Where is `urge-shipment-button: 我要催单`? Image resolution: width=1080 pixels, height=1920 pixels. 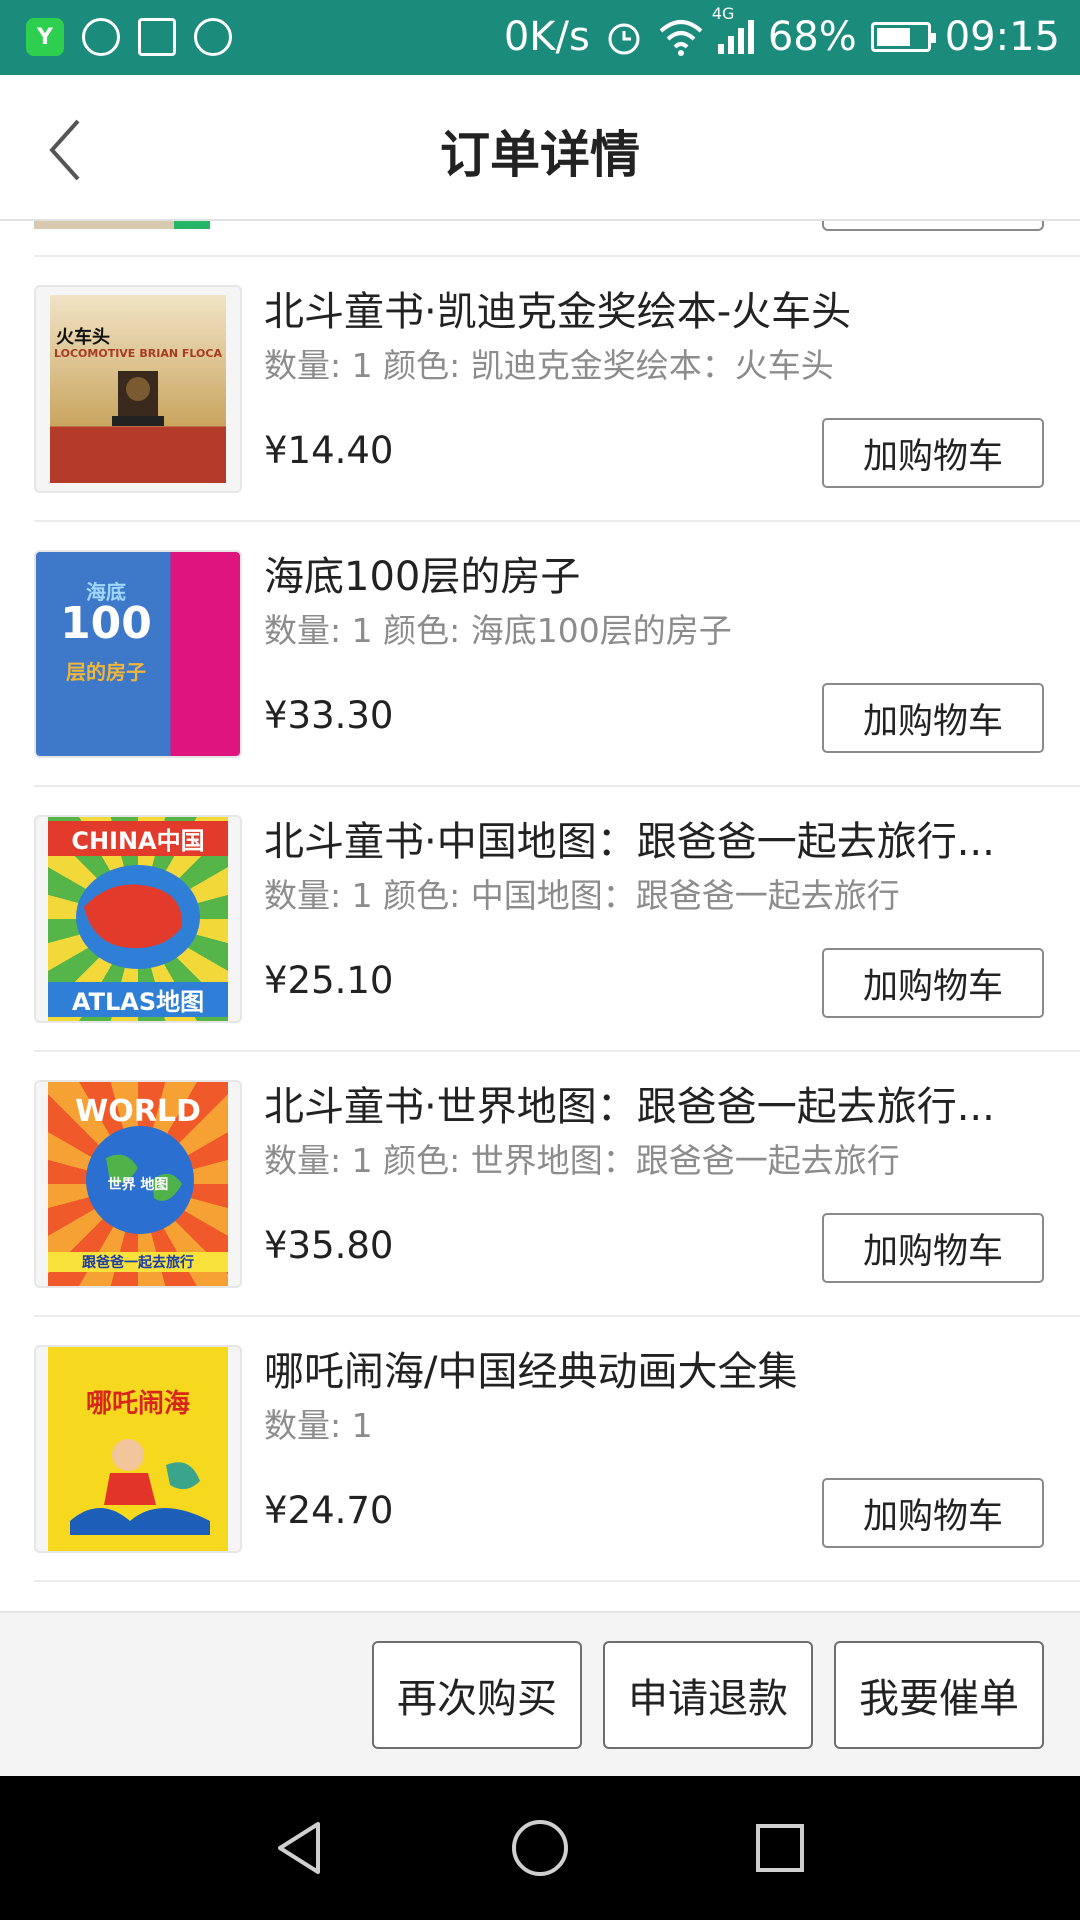
urge-shipment-button: 我要催单 is located at coordinates (939, 1695).